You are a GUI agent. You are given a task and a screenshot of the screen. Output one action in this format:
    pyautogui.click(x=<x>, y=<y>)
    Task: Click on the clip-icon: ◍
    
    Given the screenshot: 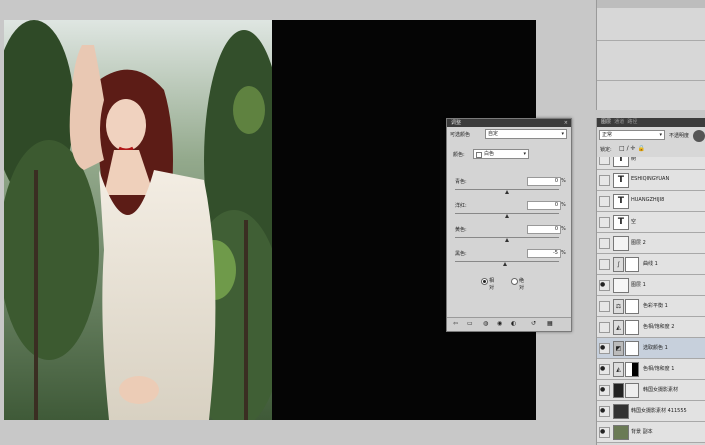 What is the action you would take?
    pyautogui.click(x=485, y=323)
    